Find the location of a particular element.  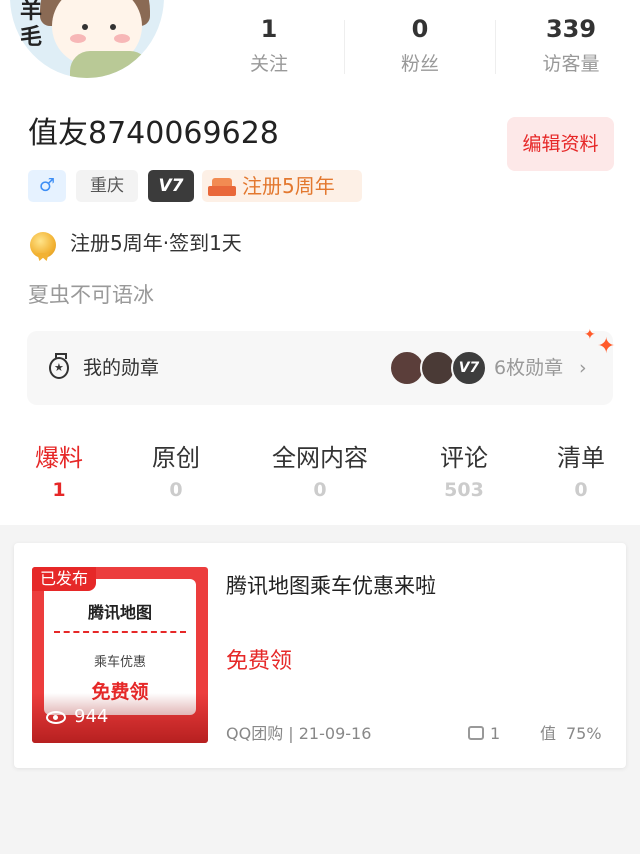

post-meta: QQ团购 | 21-09-16 is located at coordinates (299, 733).